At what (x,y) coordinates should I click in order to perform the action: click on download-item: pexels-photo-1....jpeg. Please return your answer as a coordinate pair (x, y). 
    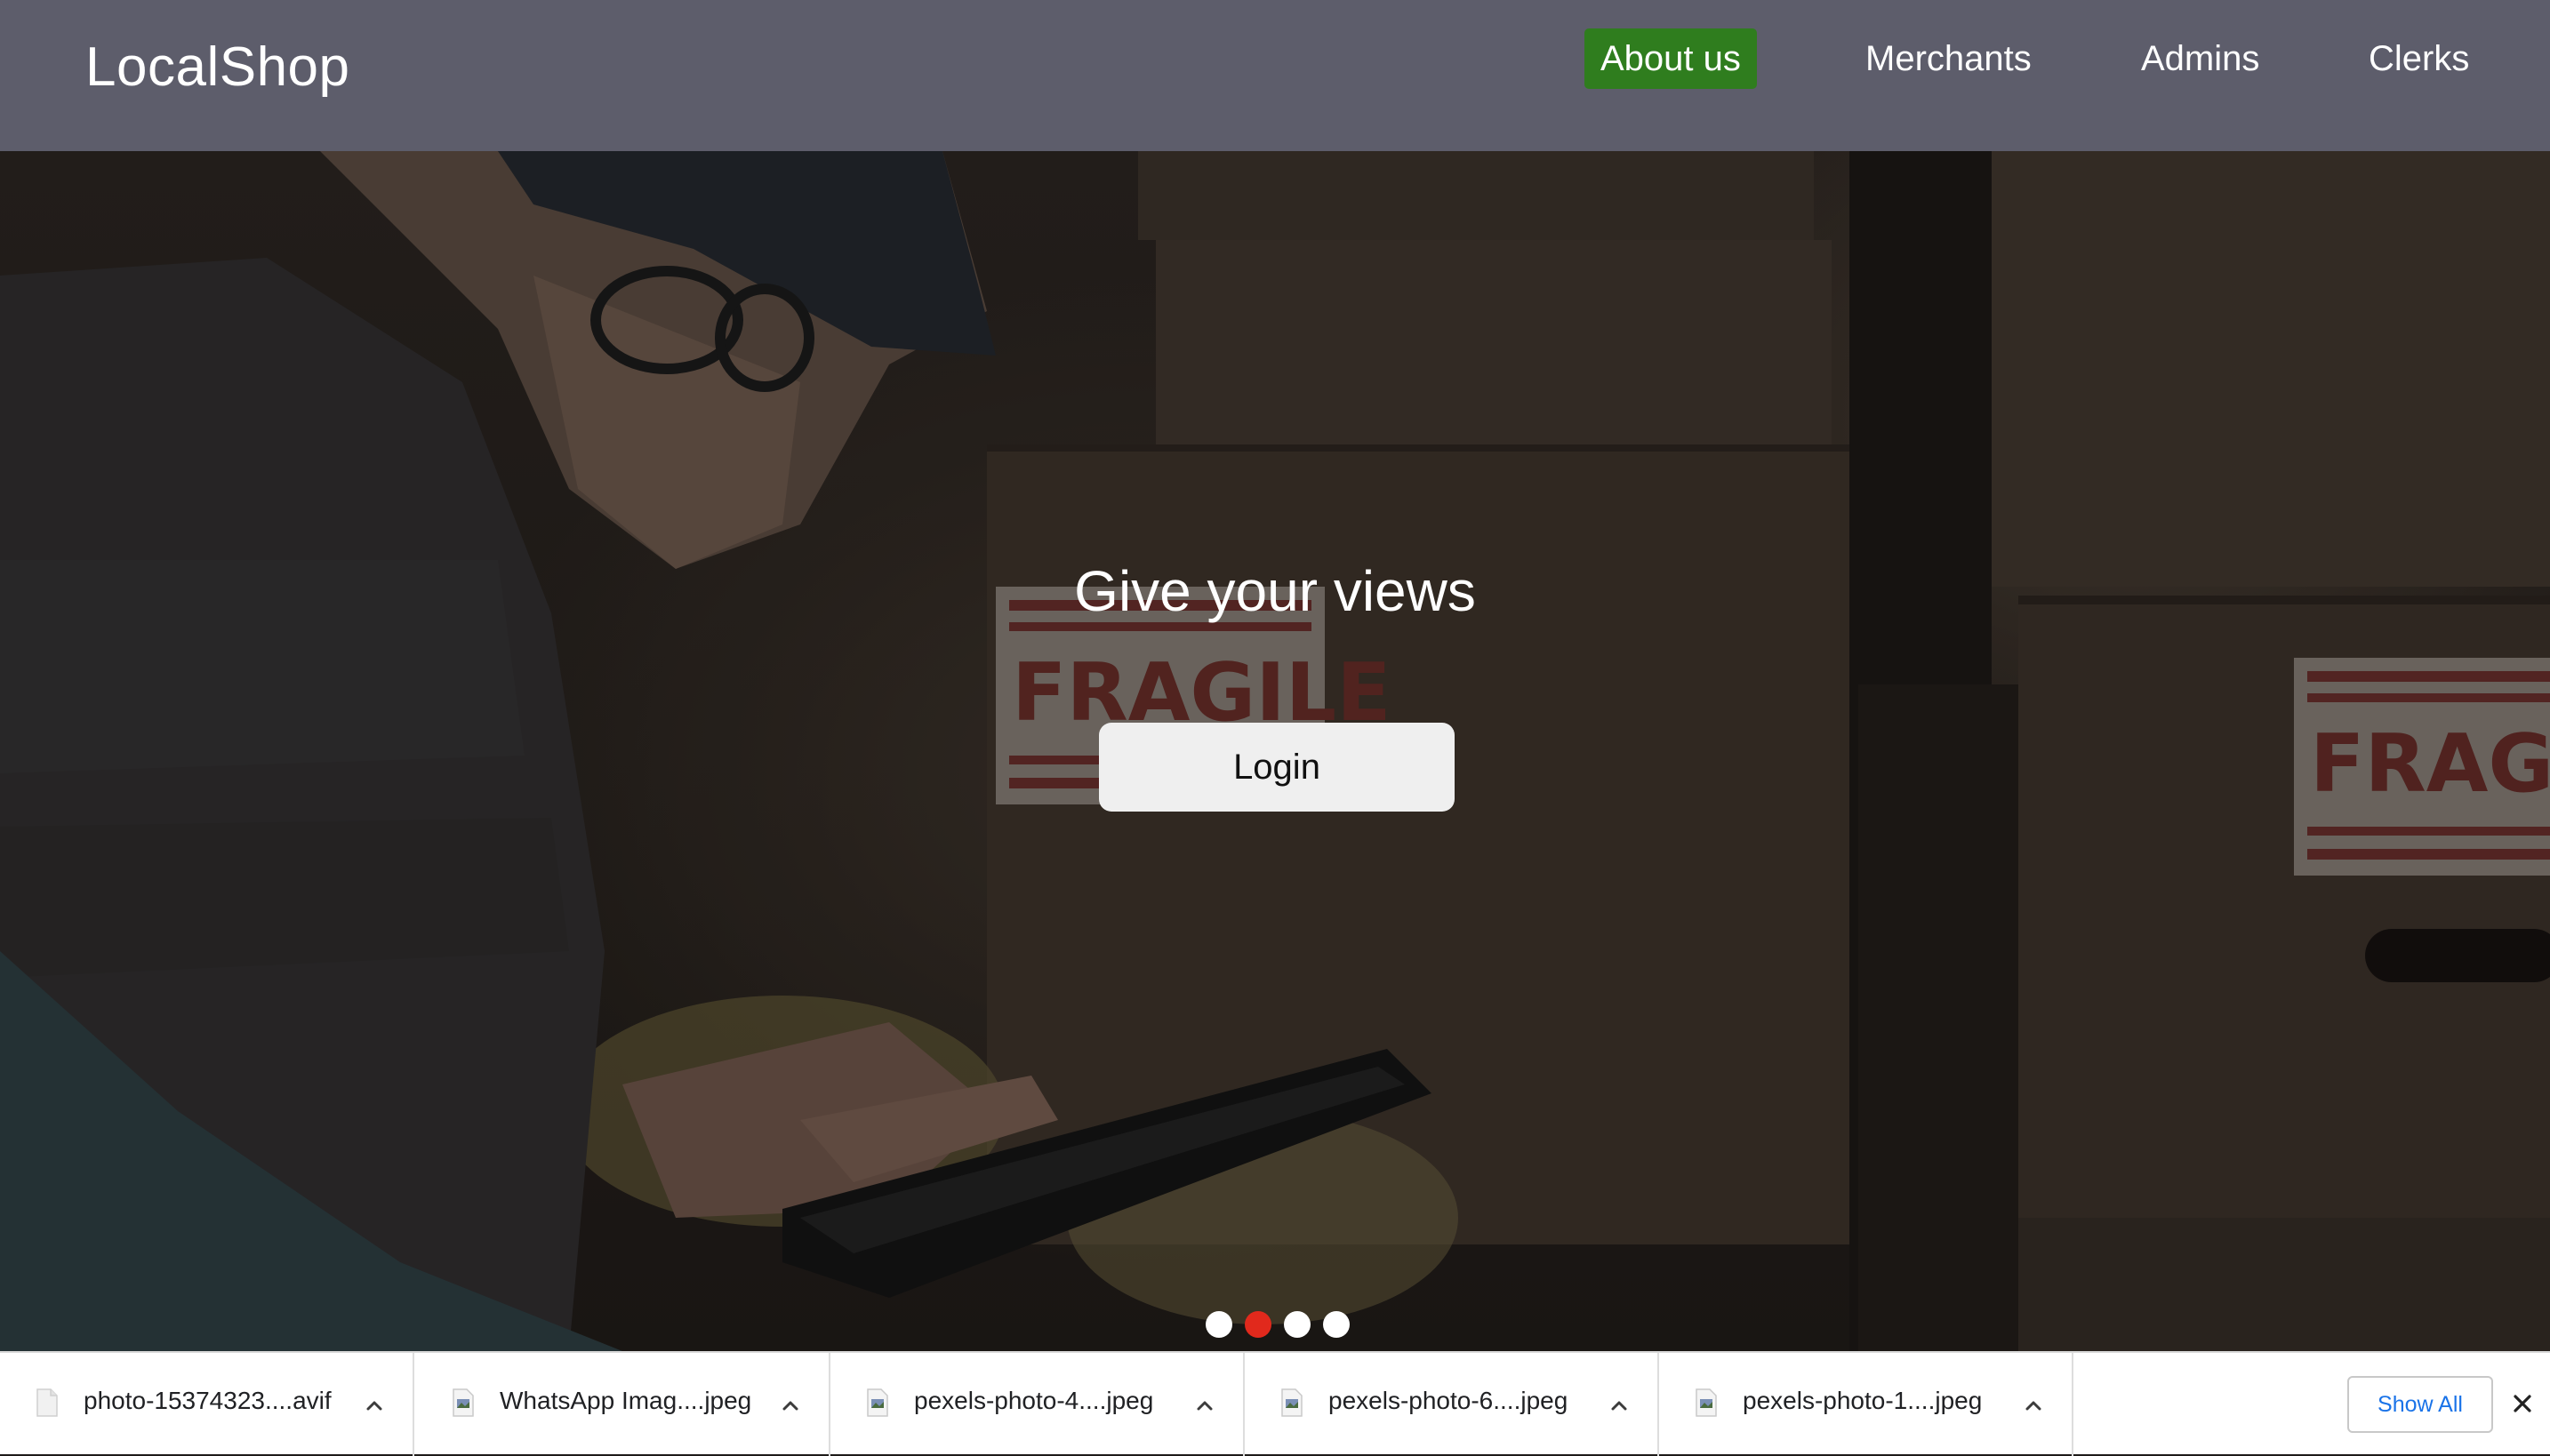
    Looking at the image, I should click on (1866, 1404).